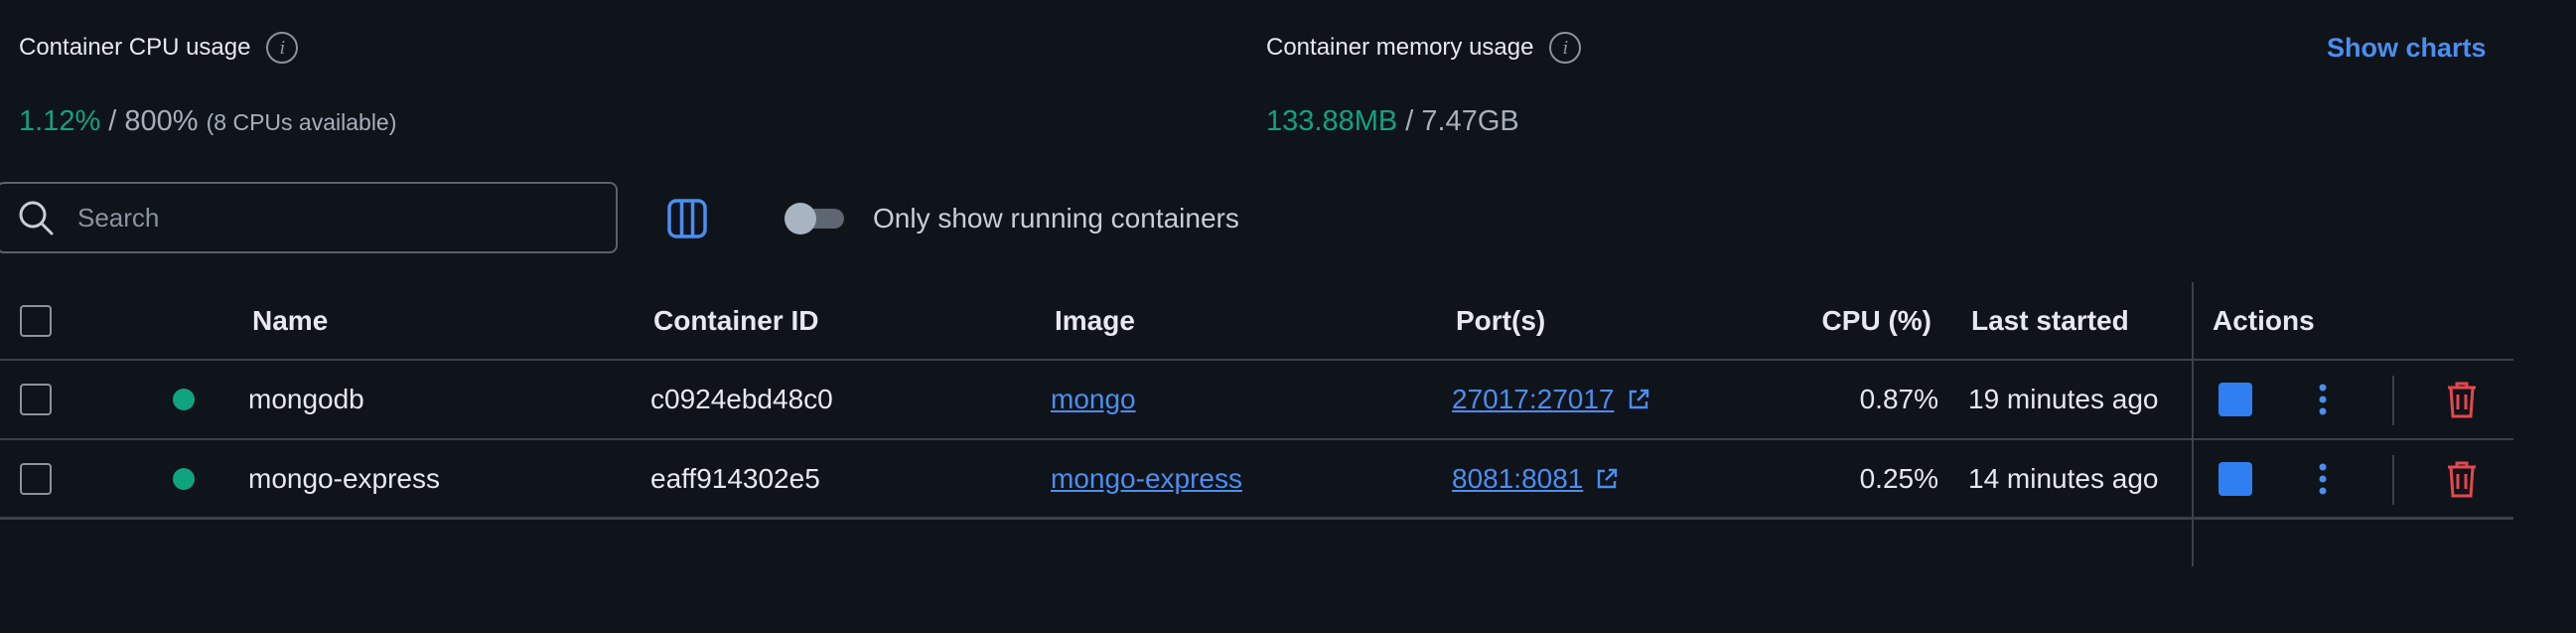 The image size is (2576, 633). What do you see at coordinates (801, 219) in the screenshot?
I see `toggle-knob` at bounding box center [801, 219].